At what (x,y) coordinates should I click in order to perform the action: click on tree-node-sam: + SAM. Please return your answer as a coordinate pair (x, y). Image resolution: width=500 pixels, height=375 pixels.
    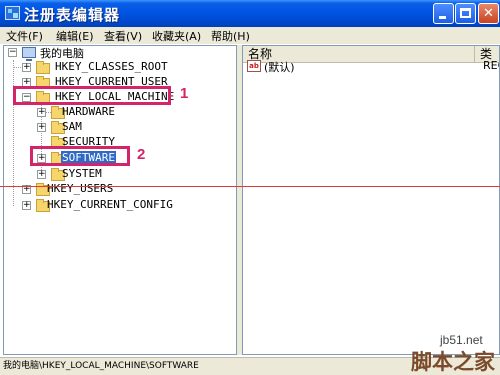
    Looking at the image, I should click on (132, 128).